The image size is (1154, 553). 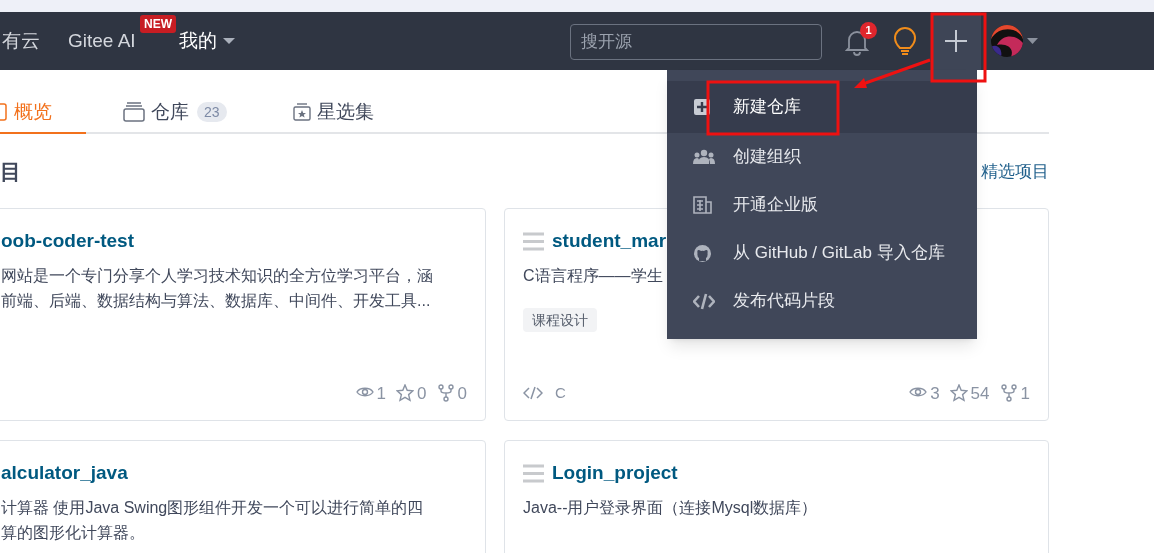 What do you see at coordinates (956, 41) in the screenshot?
I see `plus-icon` at bounding box center [956, 41].